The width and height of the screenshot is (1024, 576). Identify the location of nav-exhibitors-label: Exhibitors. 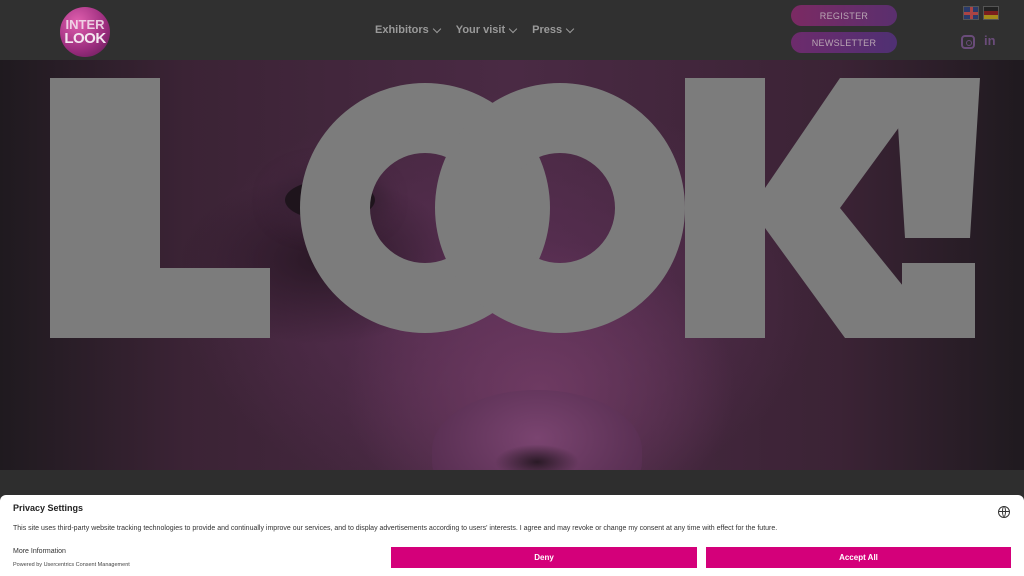
(402, 30).